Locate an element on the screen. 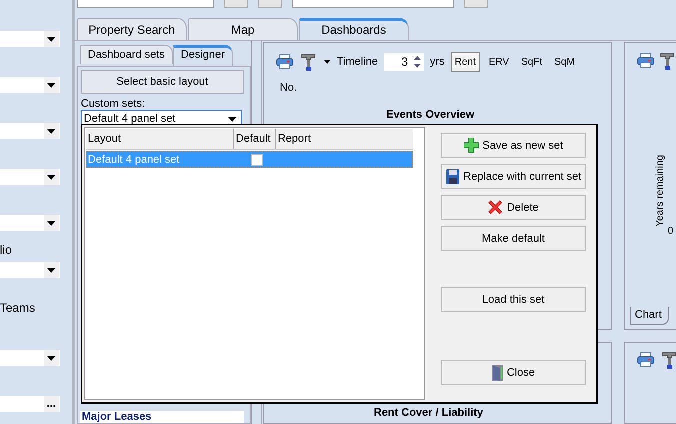 The width and height of the screenshot is (676, 424). tab: Chart is located at coordinates (649, 316).